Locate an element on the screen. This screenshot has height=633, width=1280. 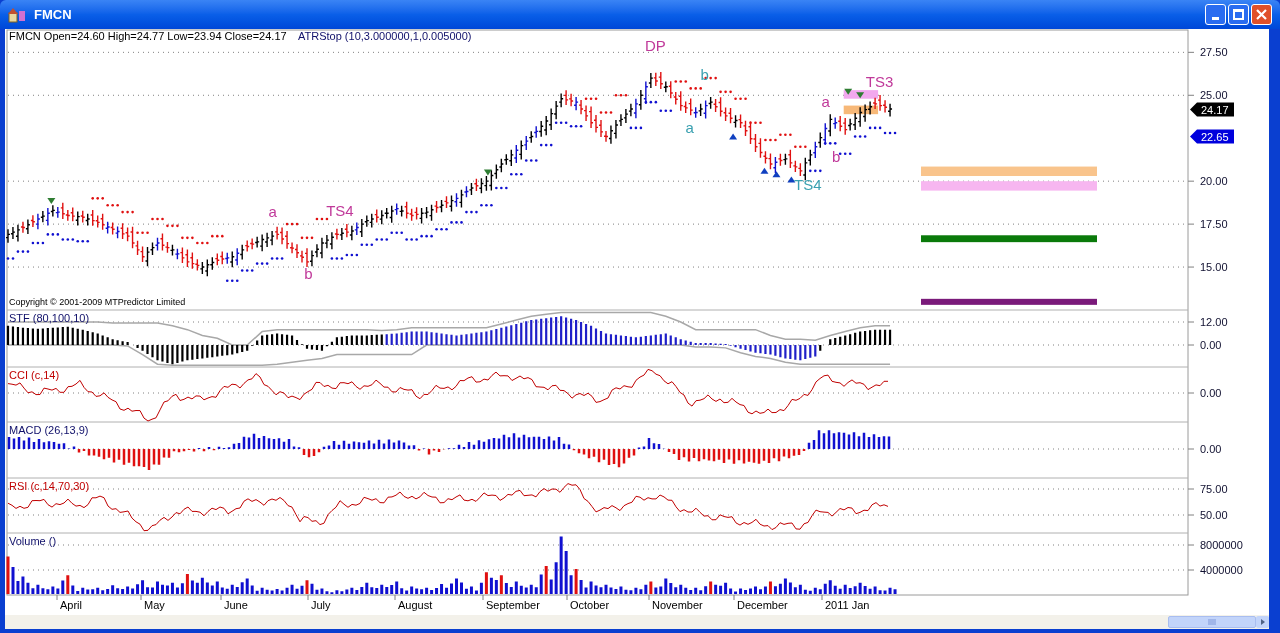
scrollbar-thumb is located at coordinates (1212, 622).